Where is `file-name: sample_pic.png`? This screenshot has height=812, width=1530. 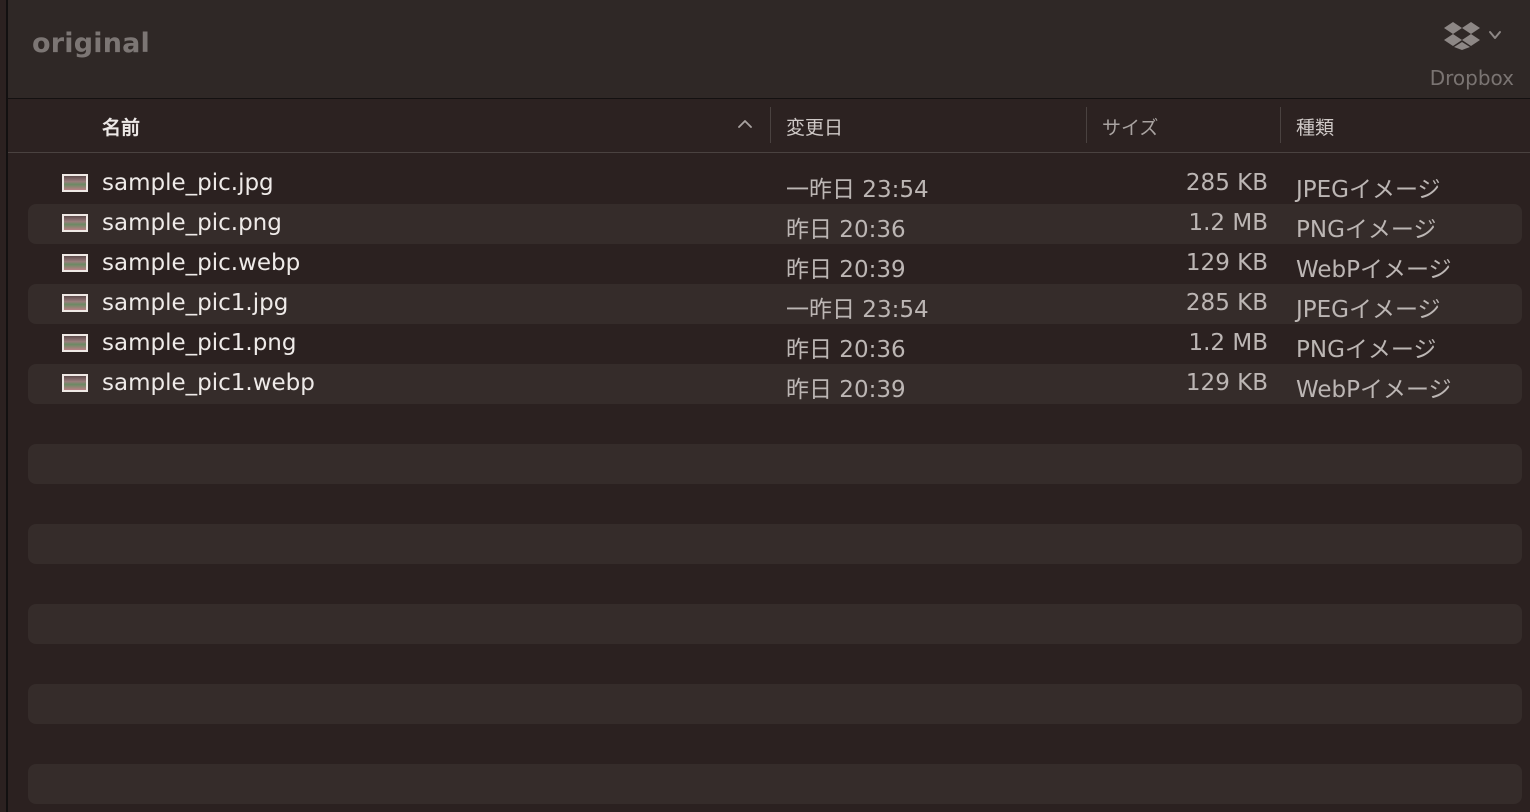
file-name: sample_pic.png is located at coordinates (192, 223).